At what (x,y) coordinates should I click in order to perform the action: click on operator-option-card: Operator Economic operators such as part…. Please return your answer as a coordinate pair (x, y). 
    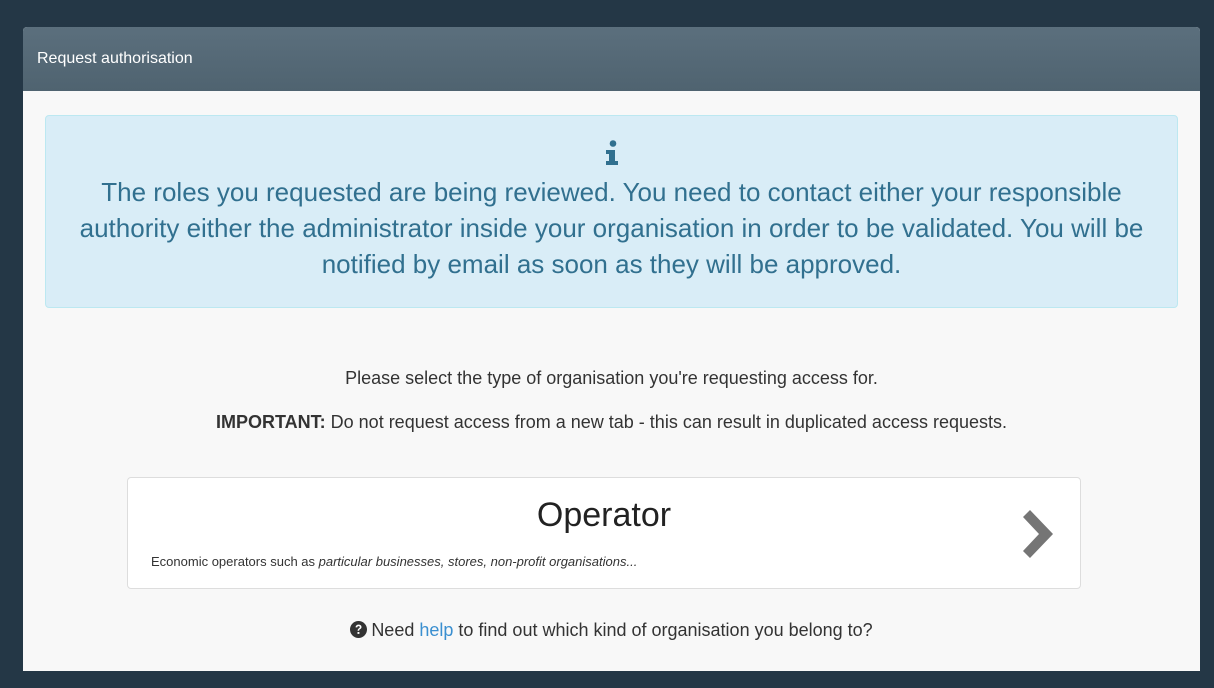
    Looking at the image, I should click on (604, 533).